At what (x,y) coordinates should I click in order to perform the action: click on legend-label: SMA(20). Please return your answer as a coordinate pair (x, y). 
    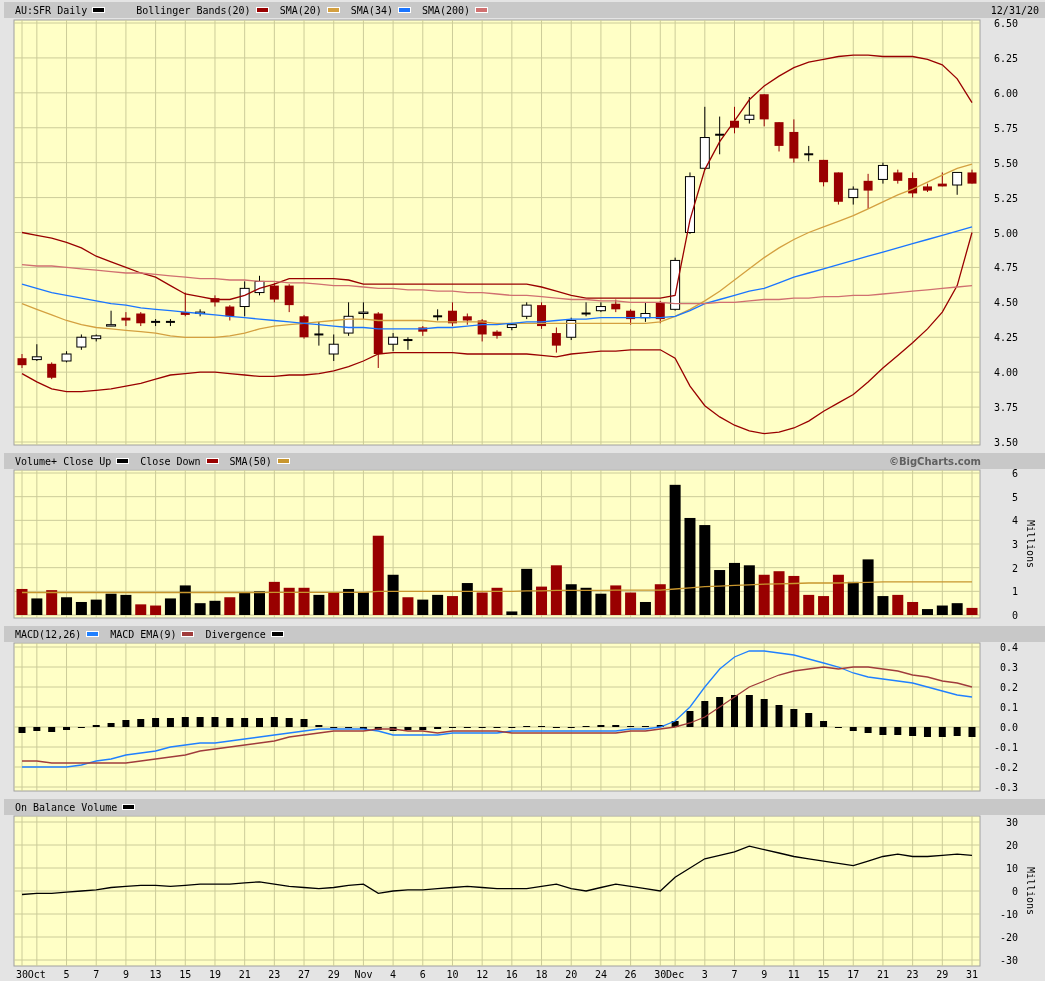
    Looking at the image, I should click on (300, 10).